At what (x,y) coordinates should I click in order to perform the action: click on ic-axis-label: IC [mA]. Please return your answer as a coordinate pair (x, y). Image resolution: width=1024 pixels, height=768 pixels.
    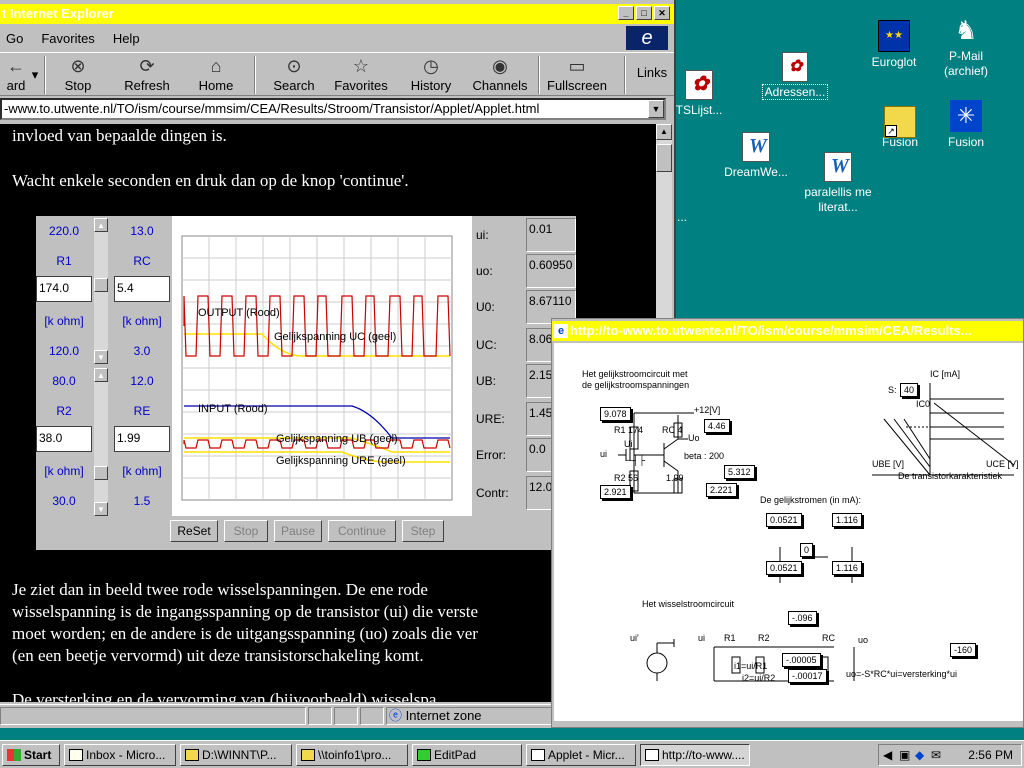
    Looking at the image, I should click on (945, 374).